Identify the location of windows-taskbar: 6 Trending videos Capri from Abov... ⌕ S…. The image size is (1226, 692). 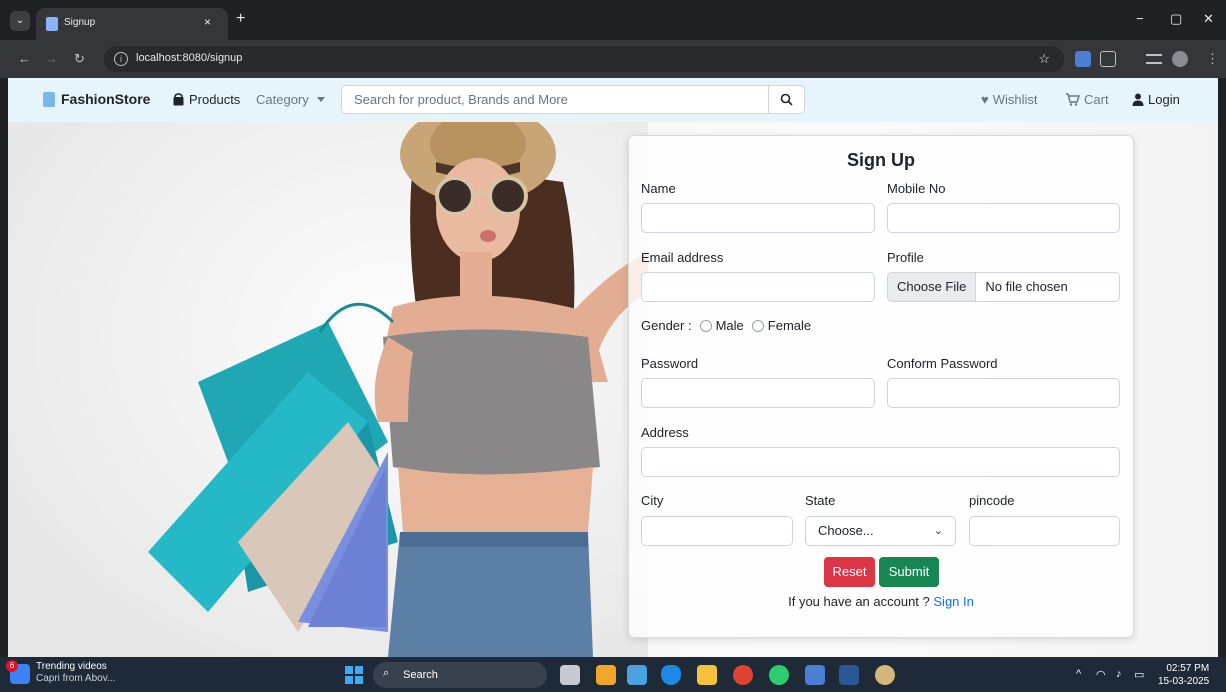
(613, 674).